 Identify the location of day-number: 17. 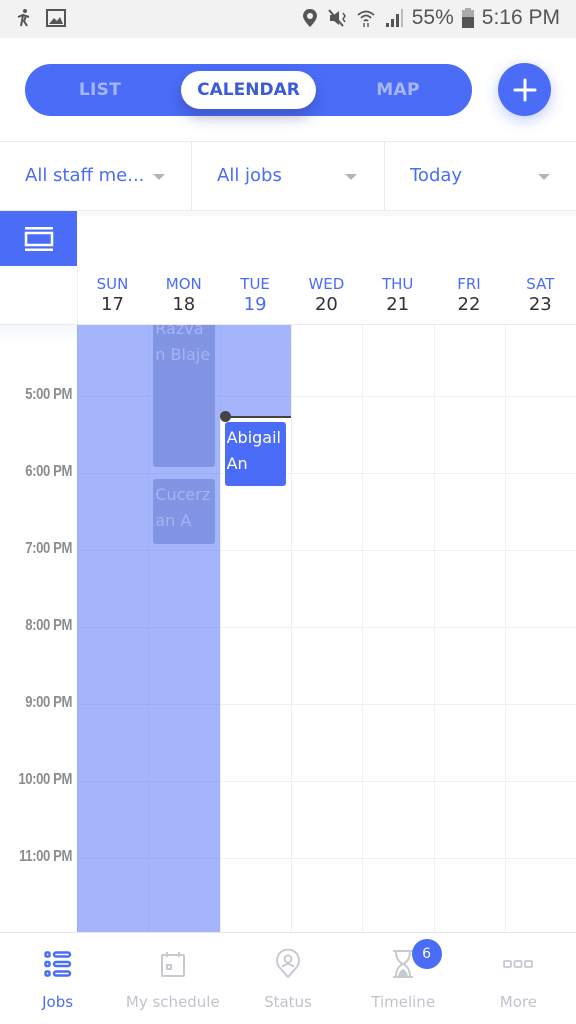
(112, 304).